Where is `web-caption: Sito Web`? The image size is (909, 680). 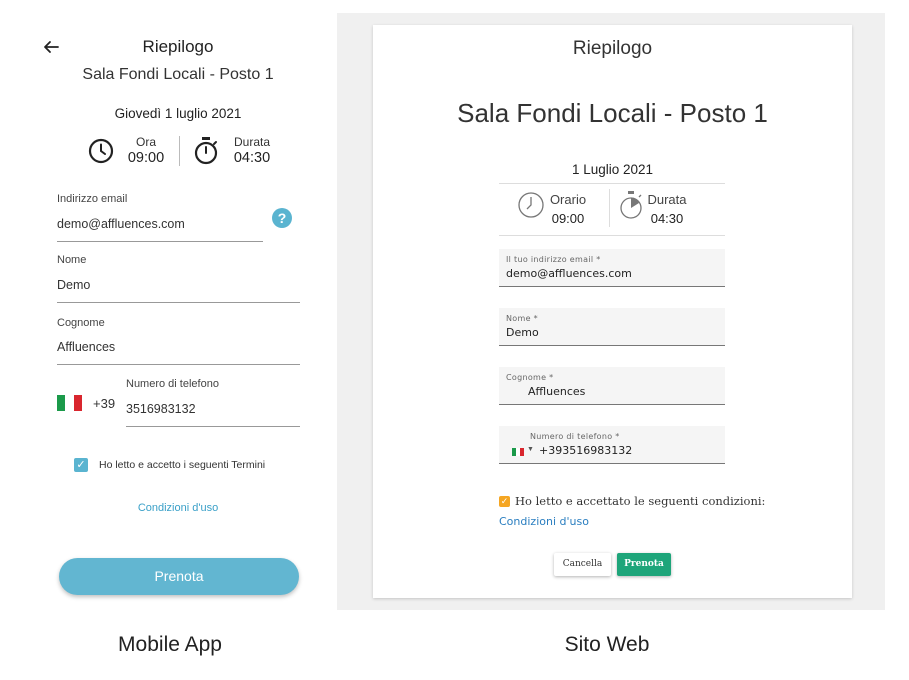 web-caption: Sito Web is located at coordinates (607, 644).